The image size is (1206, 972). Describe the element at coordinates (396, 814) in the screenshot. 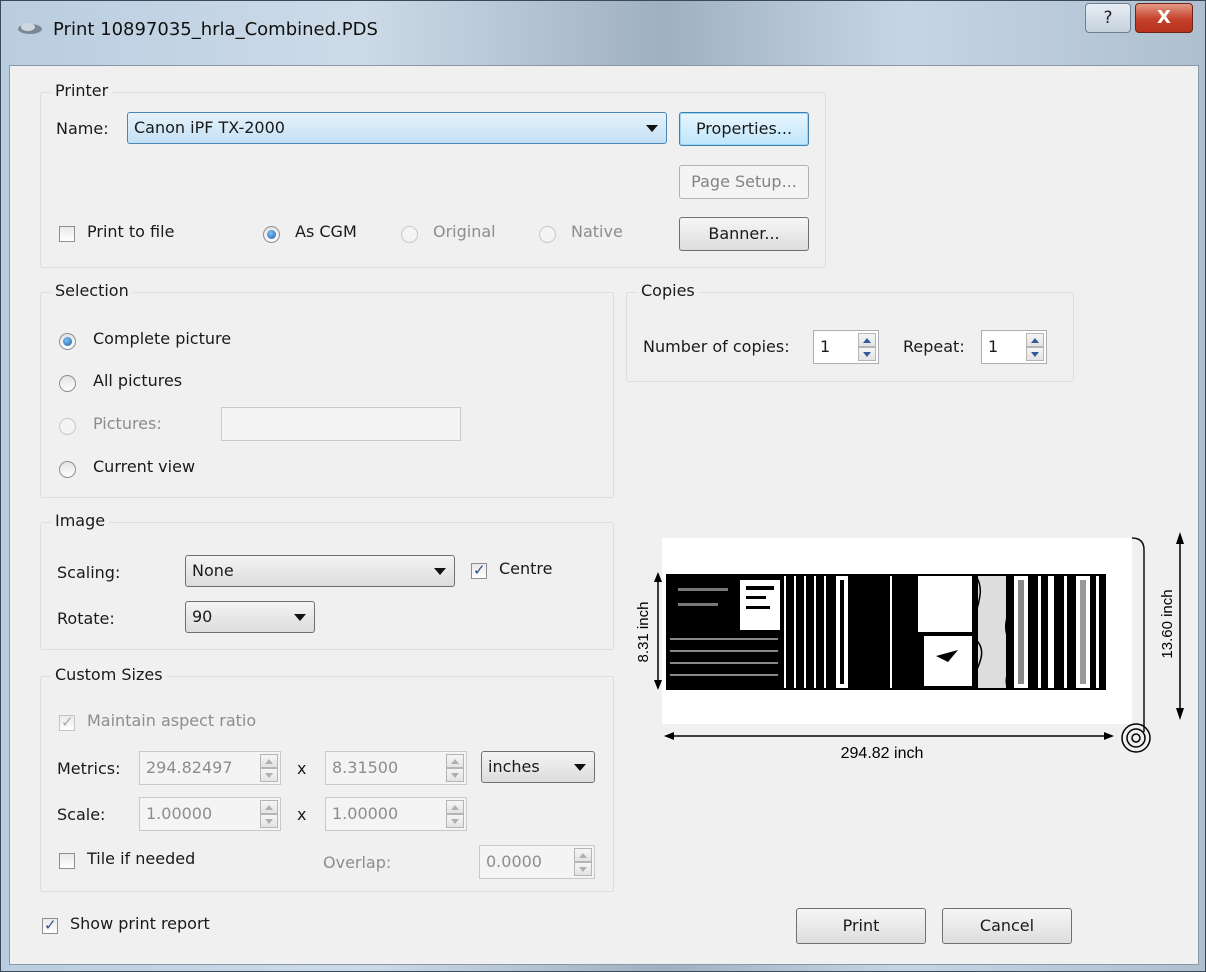

I see `scale-y-stepper: 1.00000` at that location.